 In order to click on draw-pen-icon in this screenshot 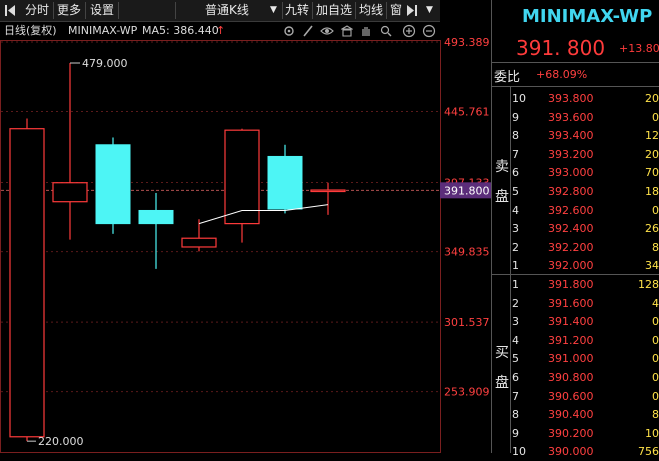, I will do `click(308, 34)`.